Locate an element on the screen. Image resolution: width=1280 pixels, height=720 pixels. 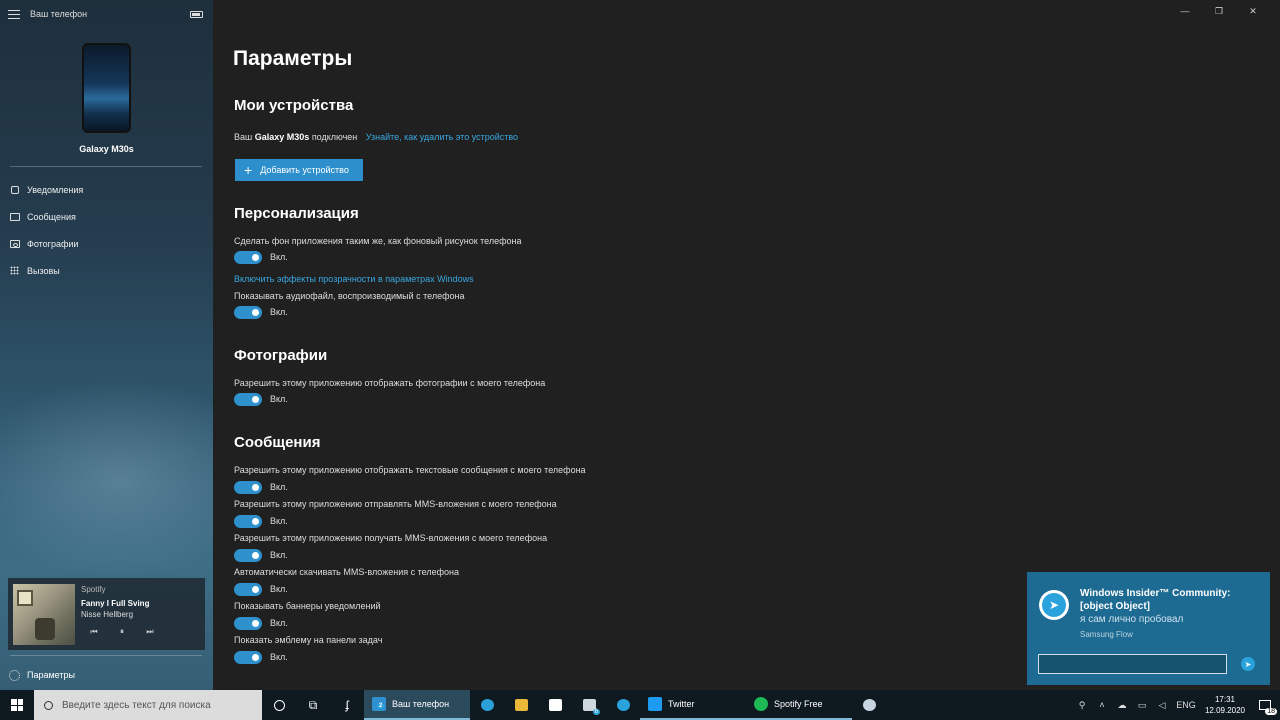
wallpaper-toggle-row: Вкл. is located at coordinates (261, 257).